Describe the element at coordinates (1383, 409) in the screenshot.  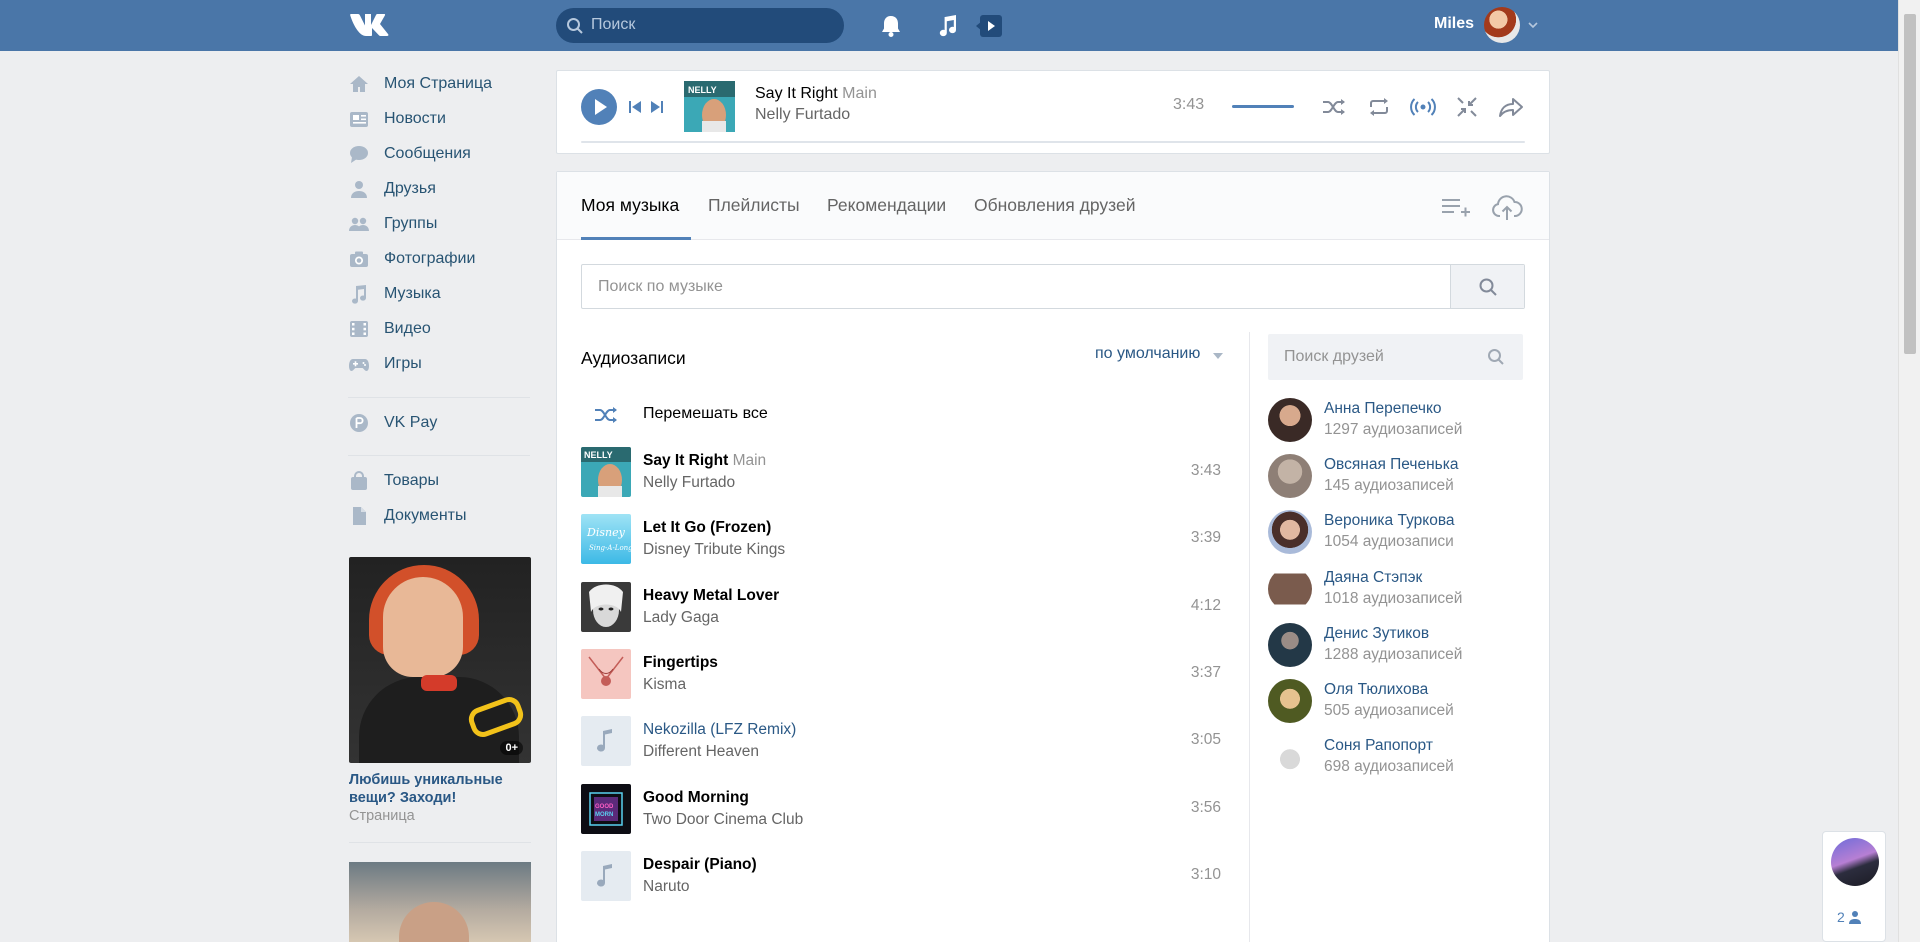
I see `friend-name: Анна Перепечко` at that location.